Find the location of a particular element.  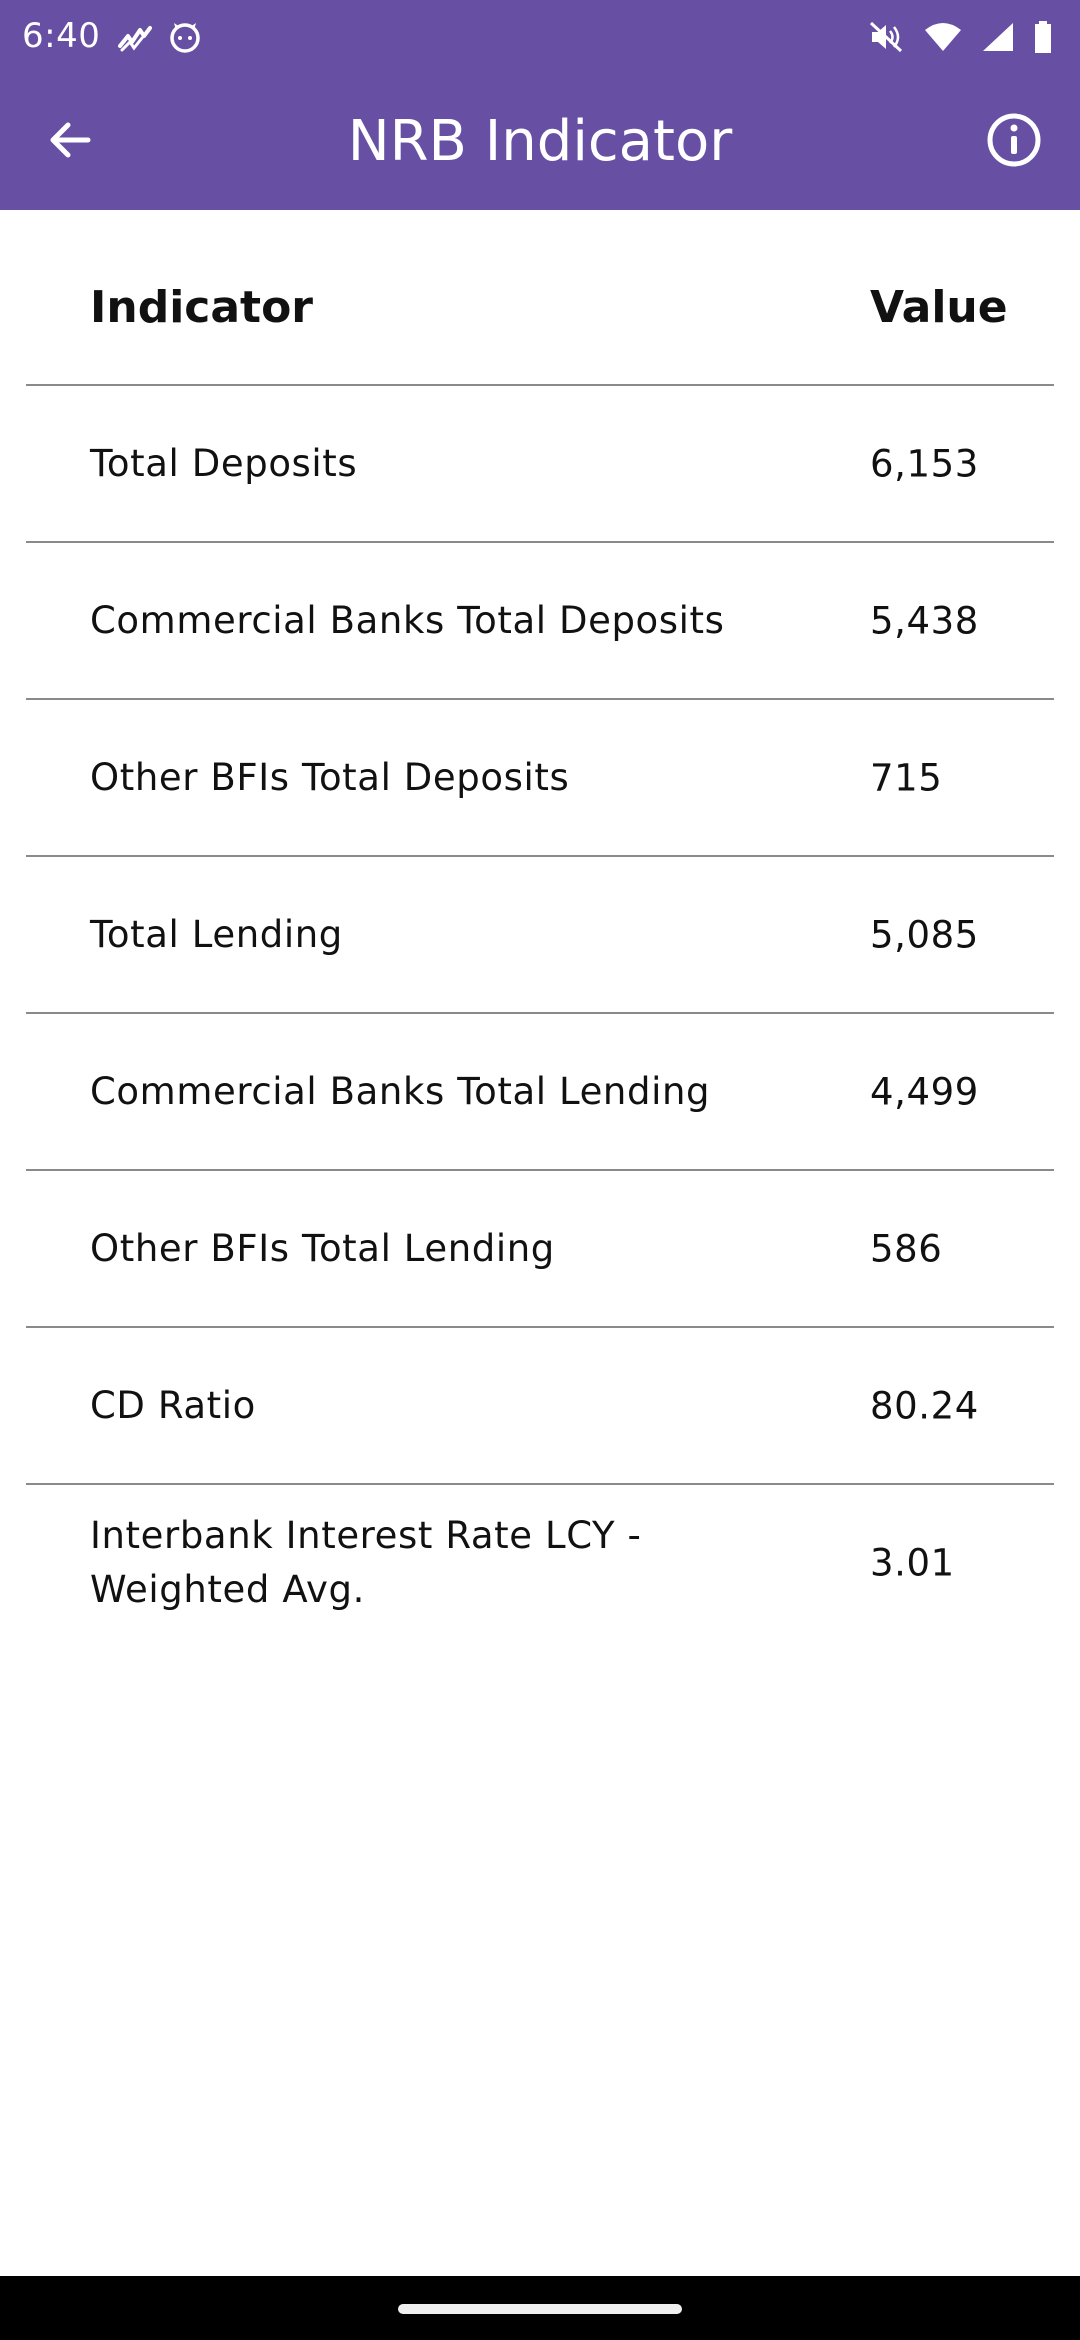

indicator-cell: Total Lending is located at coordinates (216, 934).